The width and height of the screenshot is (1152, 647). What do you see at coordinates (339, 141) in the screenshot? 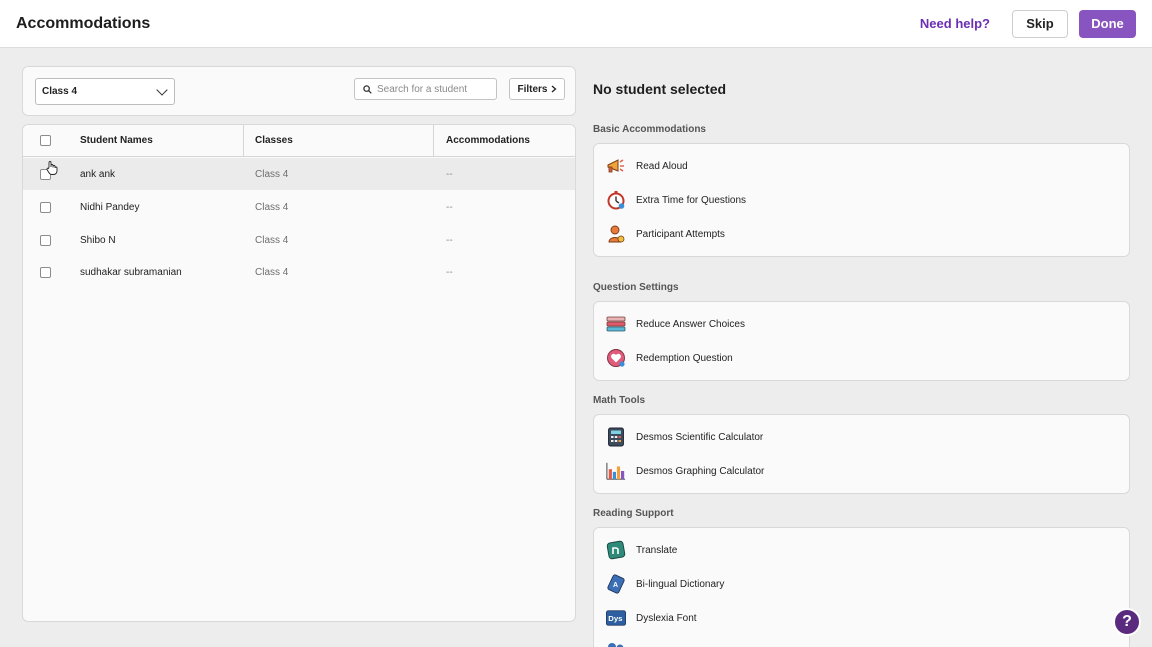
I see `column-header-classes: Classes` at bounding box center [339, 141].